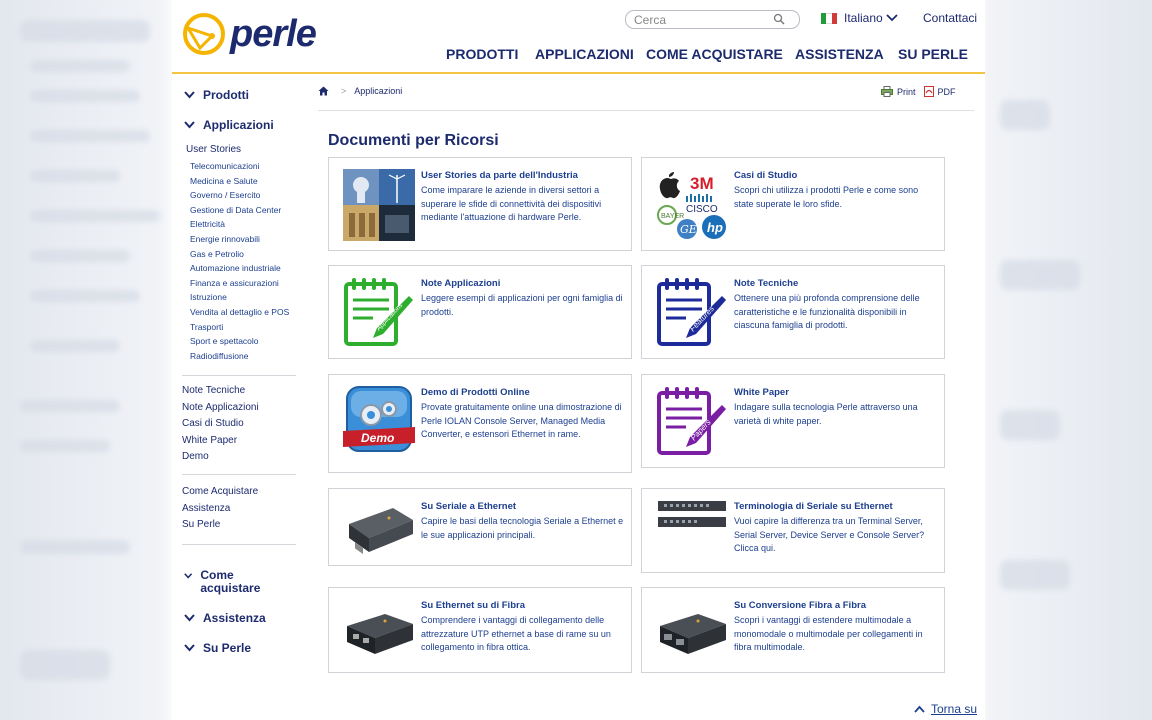  What do you see at coordinates (381, 531) in the screenshot?
I see `serial-device-server-image` at bounding box center [381, 531].